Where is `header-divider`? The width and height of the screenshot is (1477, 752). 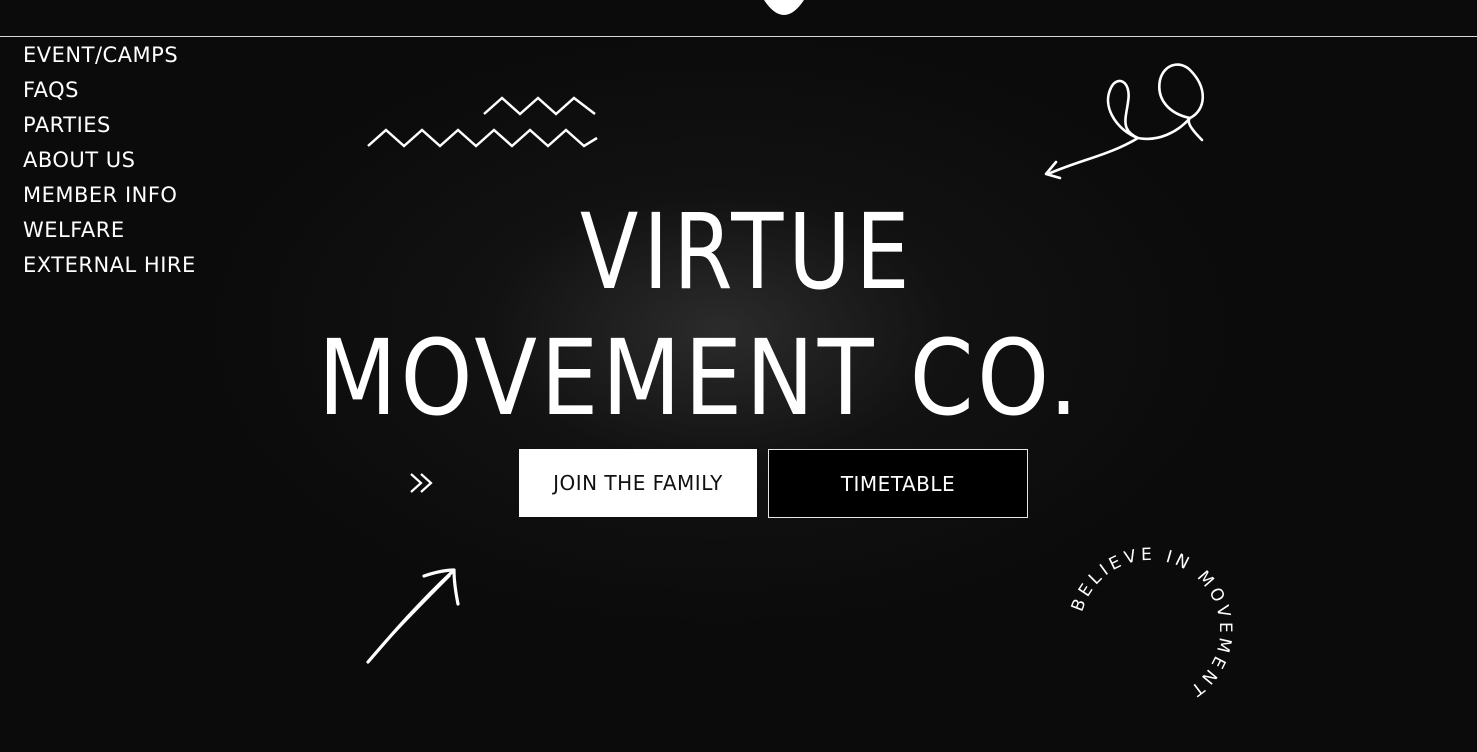
header-divider is located at coordinates (738, 36).